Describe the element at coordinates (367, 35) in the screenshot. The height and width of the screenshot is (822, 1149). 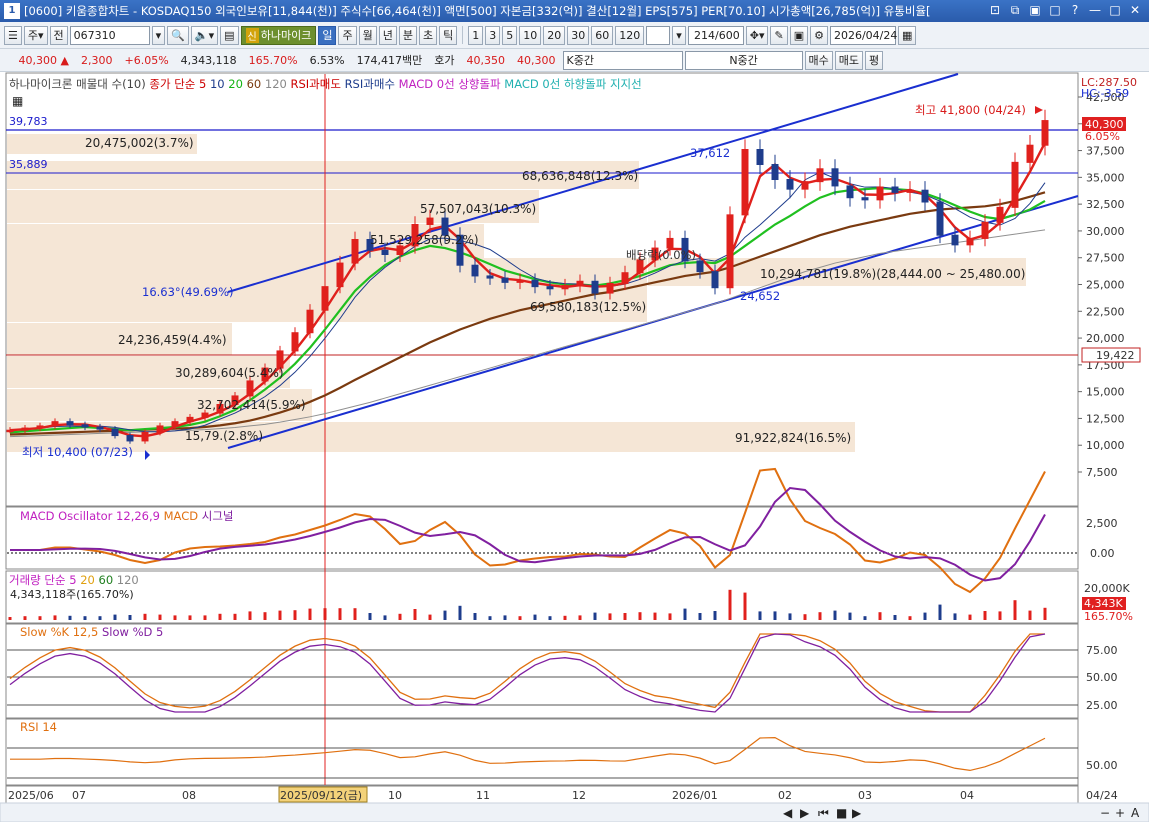
I see `tab-month: 월` at that location.